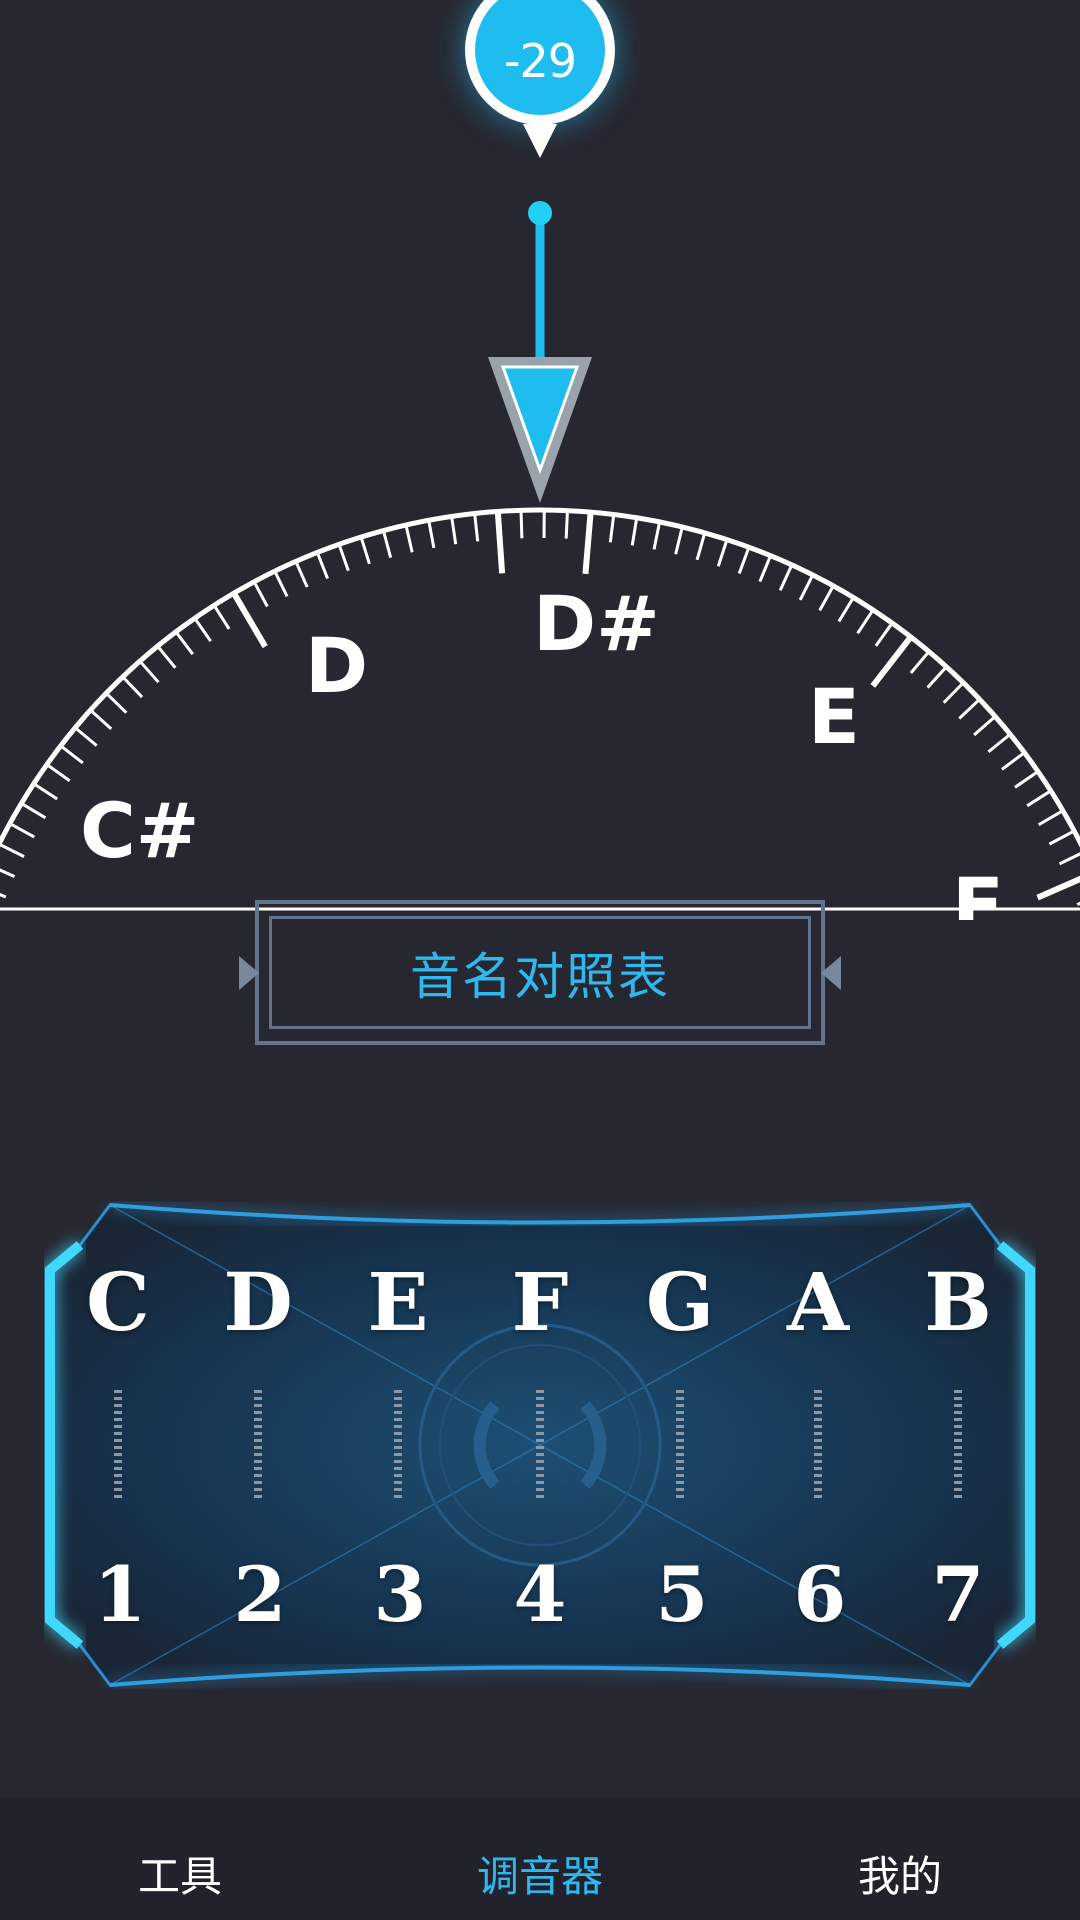 The width and height of the screenshot is (1080, 1920). Describe the element at coordinates (958, 1594) in the screenshot. I see `panel-number-7: 7` at that location.